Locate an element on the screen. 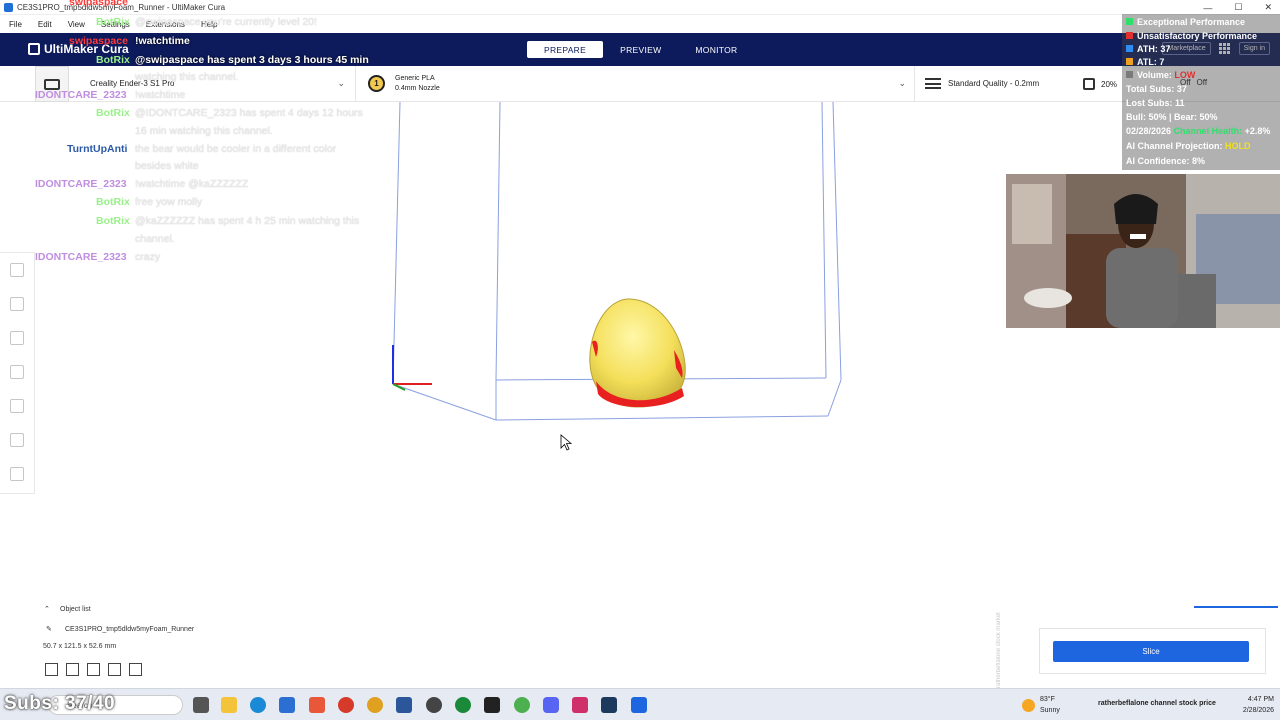  file-explorer-icon is located at coordinates (229, 705).